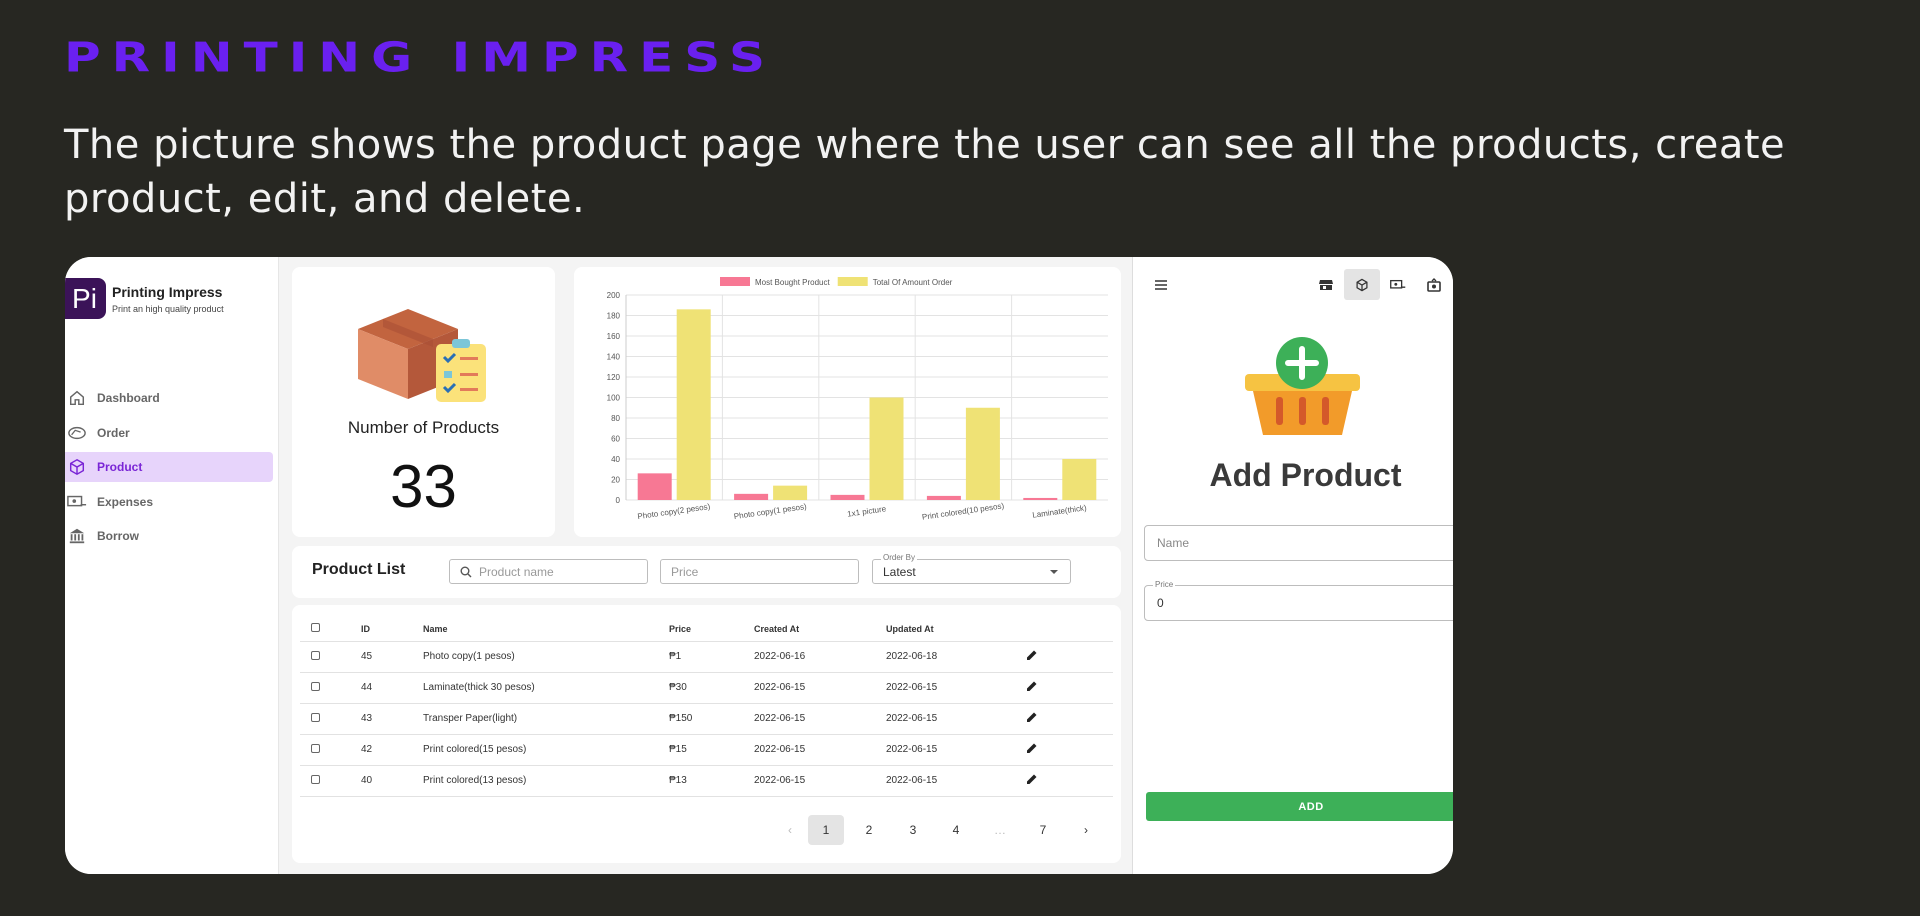  What do you see at coordinates (77, 433) in the screenshot?
I see `order-icon` at bounding box center [77, 433].